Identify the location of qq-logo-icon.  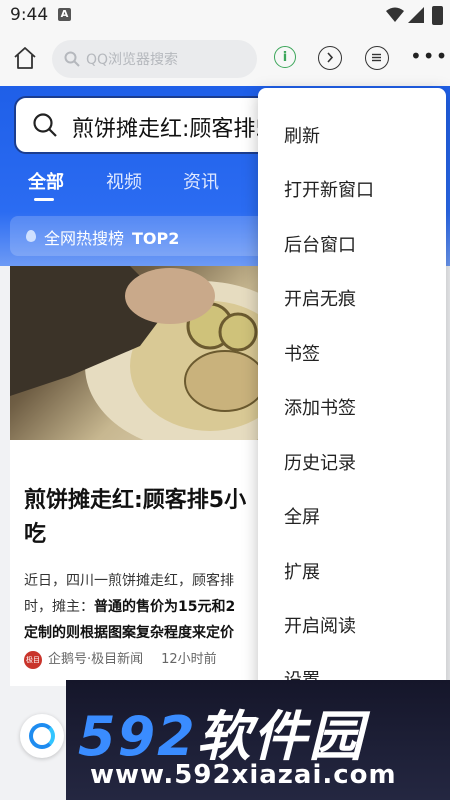
(42, 736).